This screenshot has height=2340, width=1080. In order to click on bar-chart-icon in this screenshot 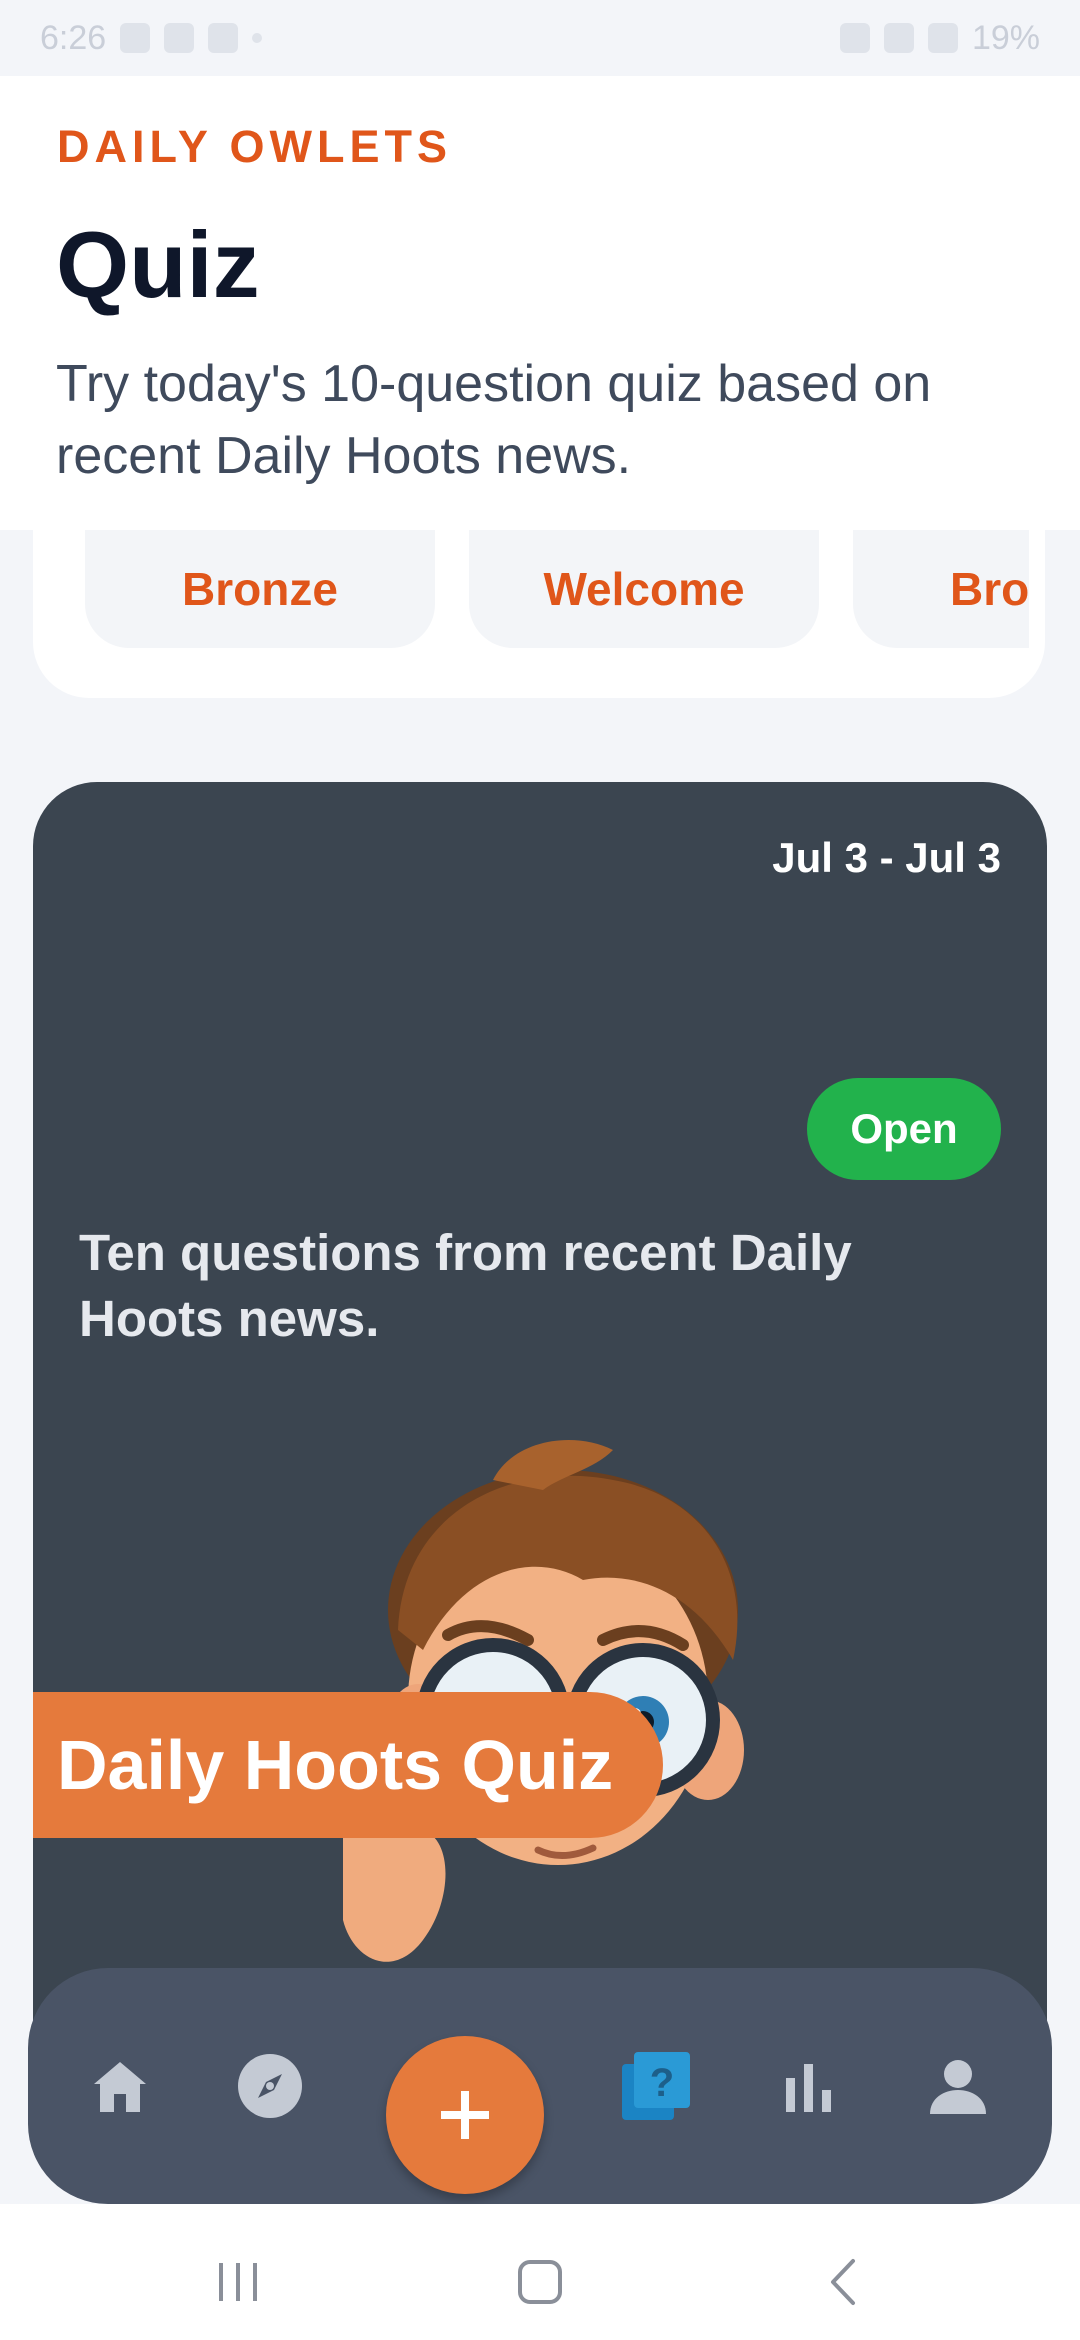, I will do `click(808, 2088)`.